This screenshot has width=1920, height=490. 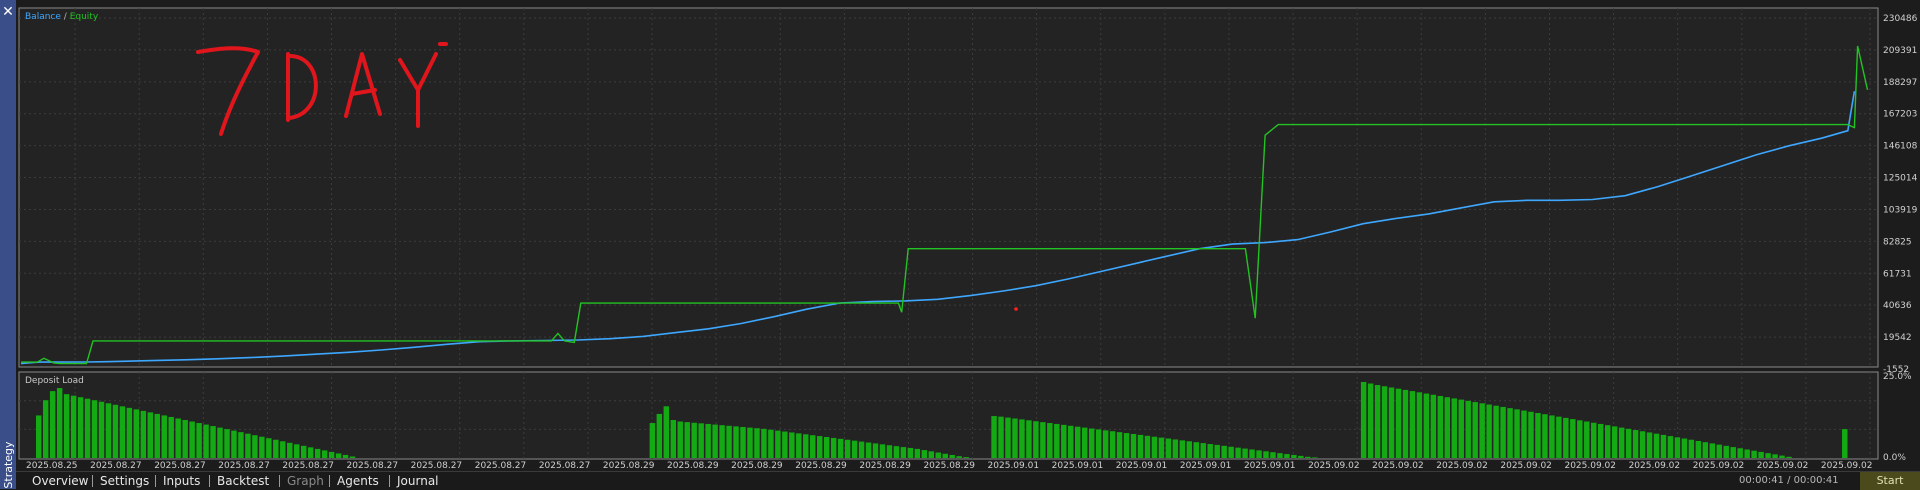 What do you see at coordinates (418, 481) in the screenshot?
I see `tab-journal: Journal` at bounding box center [418, 481].